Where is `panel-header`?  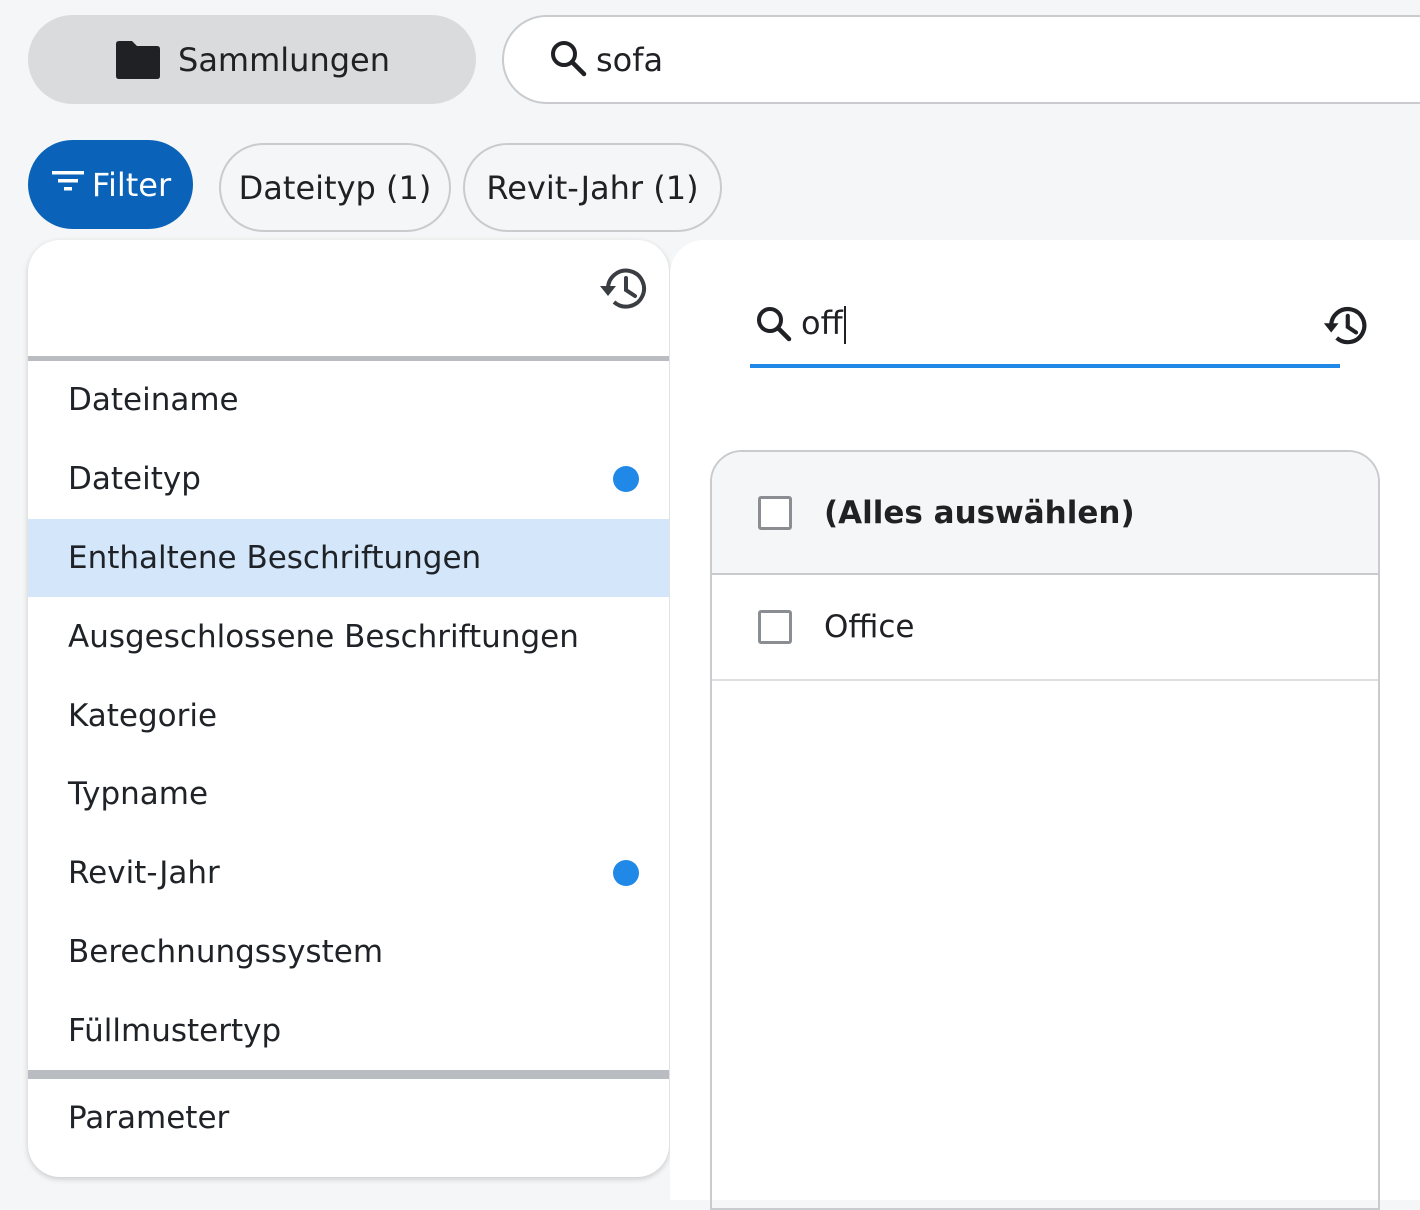
panel-header is located at coordinates (348, 300).